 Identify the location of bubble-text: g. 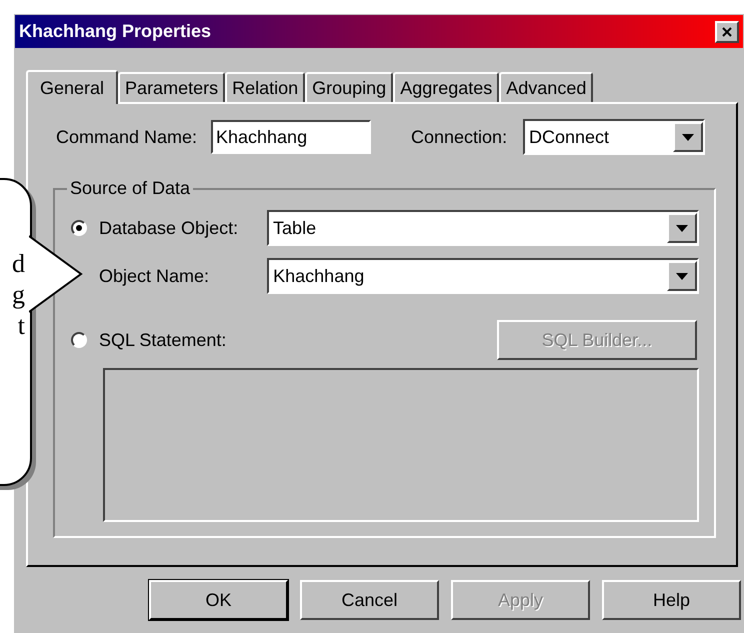
(18, 294).